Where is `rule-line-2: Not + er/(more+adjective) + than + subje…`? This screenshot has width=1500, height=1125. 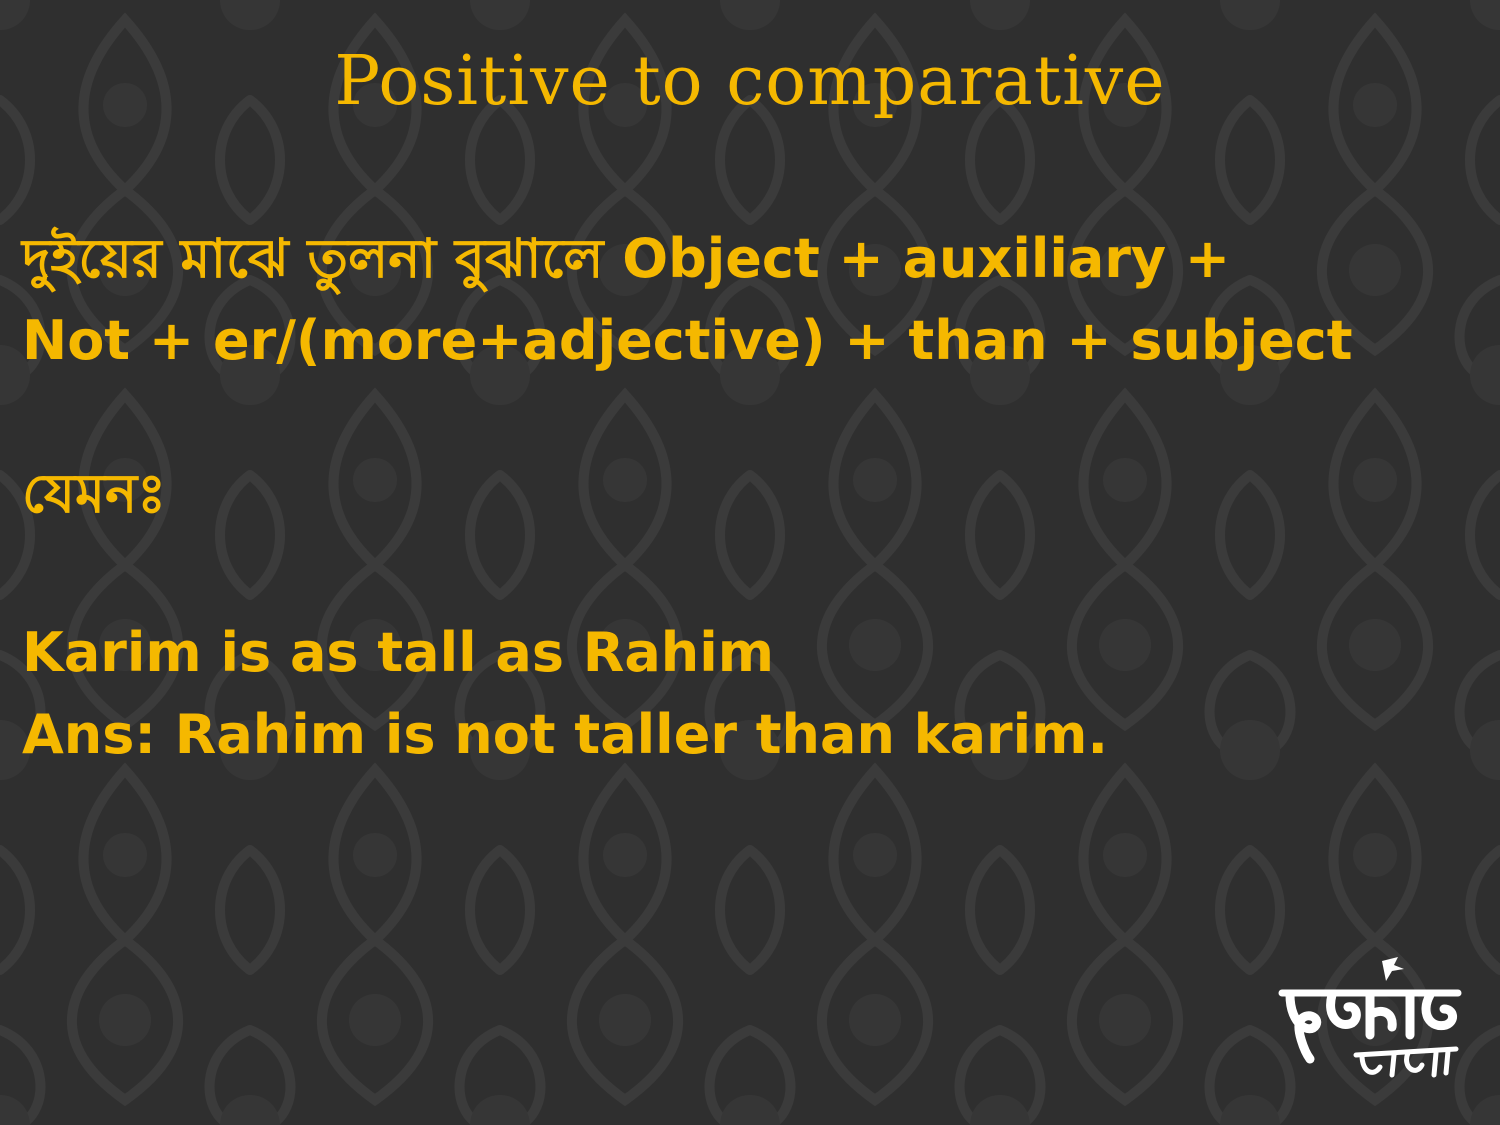 rule-line-2: Not + er/(more+adjective) + than + subje… is located at coordinates (687, 340).